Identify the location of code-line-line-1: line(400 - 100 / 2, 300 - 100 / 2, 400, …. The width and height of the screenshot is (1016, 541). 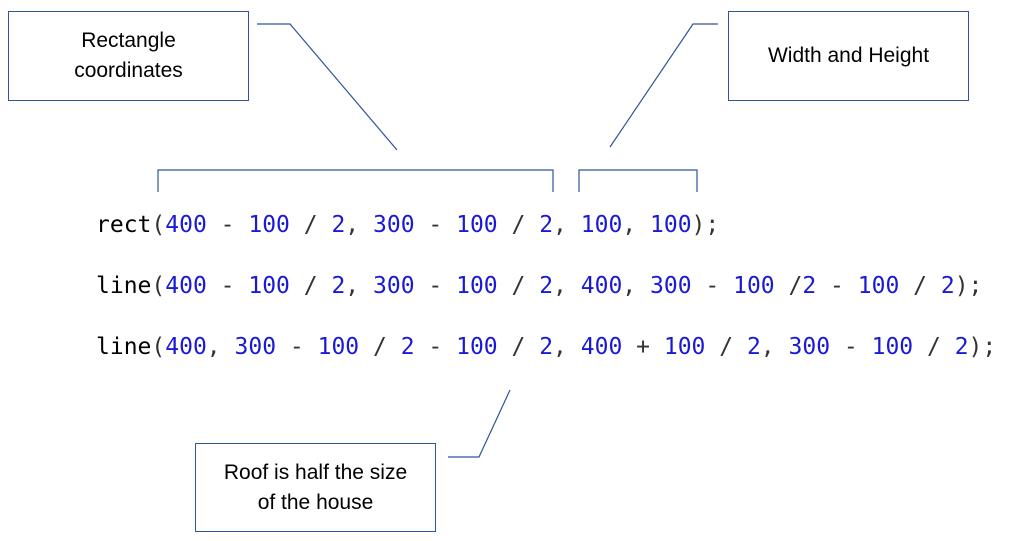
(539, 286).